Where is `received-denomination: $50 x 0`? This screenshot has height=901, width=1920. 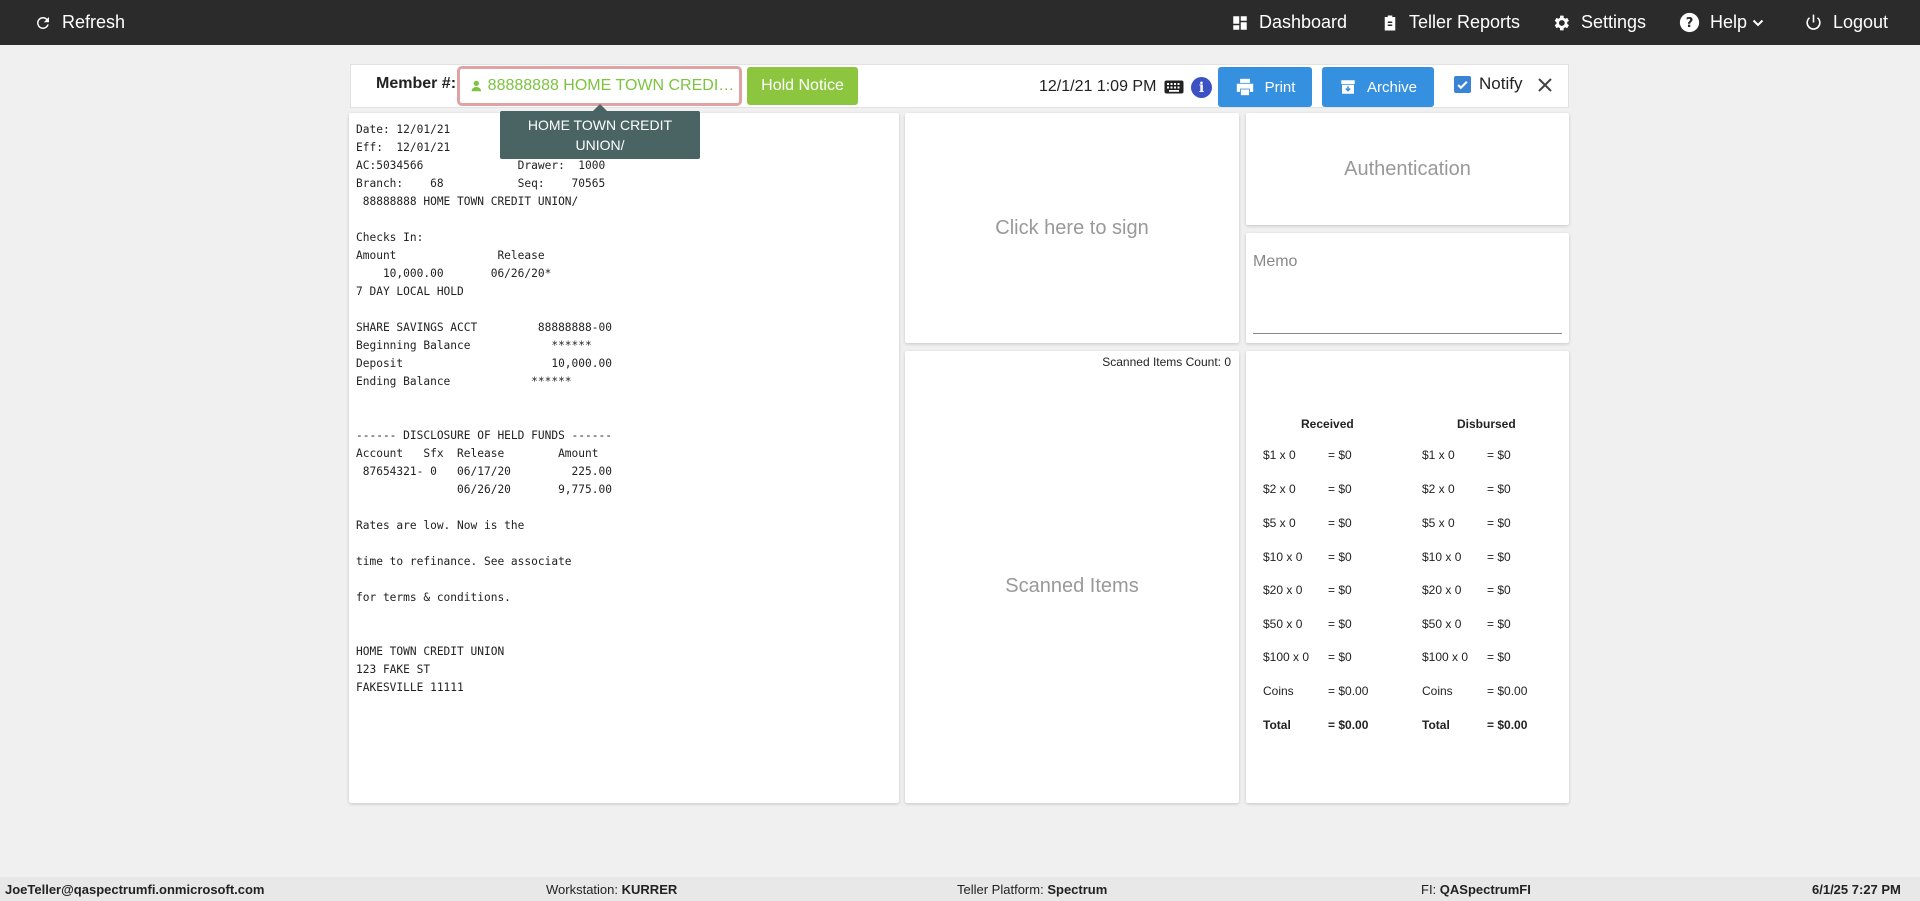 received-denomination: $50 x 0 is located at coordinates (1283, 624).